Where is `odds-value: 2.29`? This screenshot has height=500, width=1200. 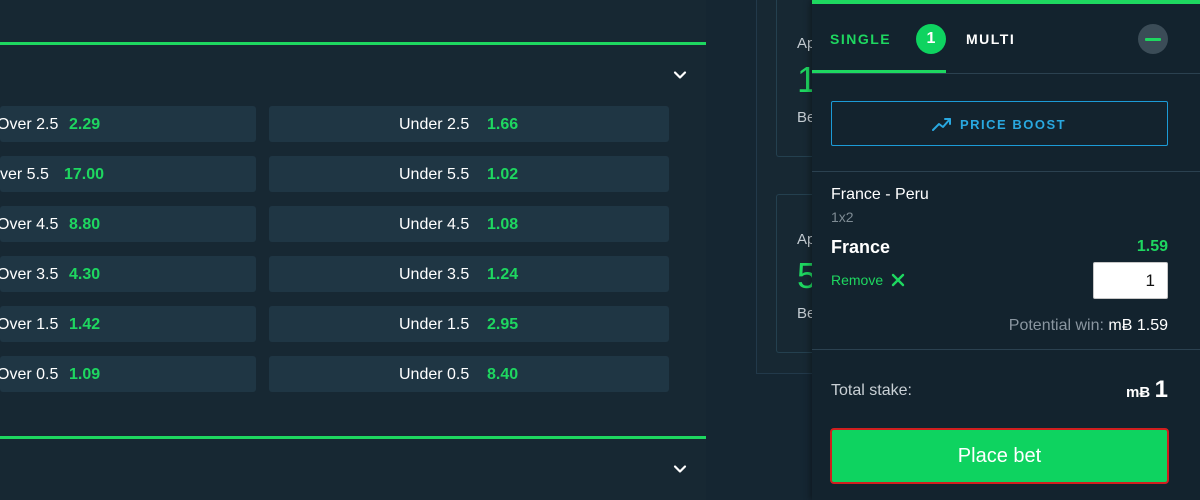
odds-value: 2.29 is located at coordinates (85, 124).